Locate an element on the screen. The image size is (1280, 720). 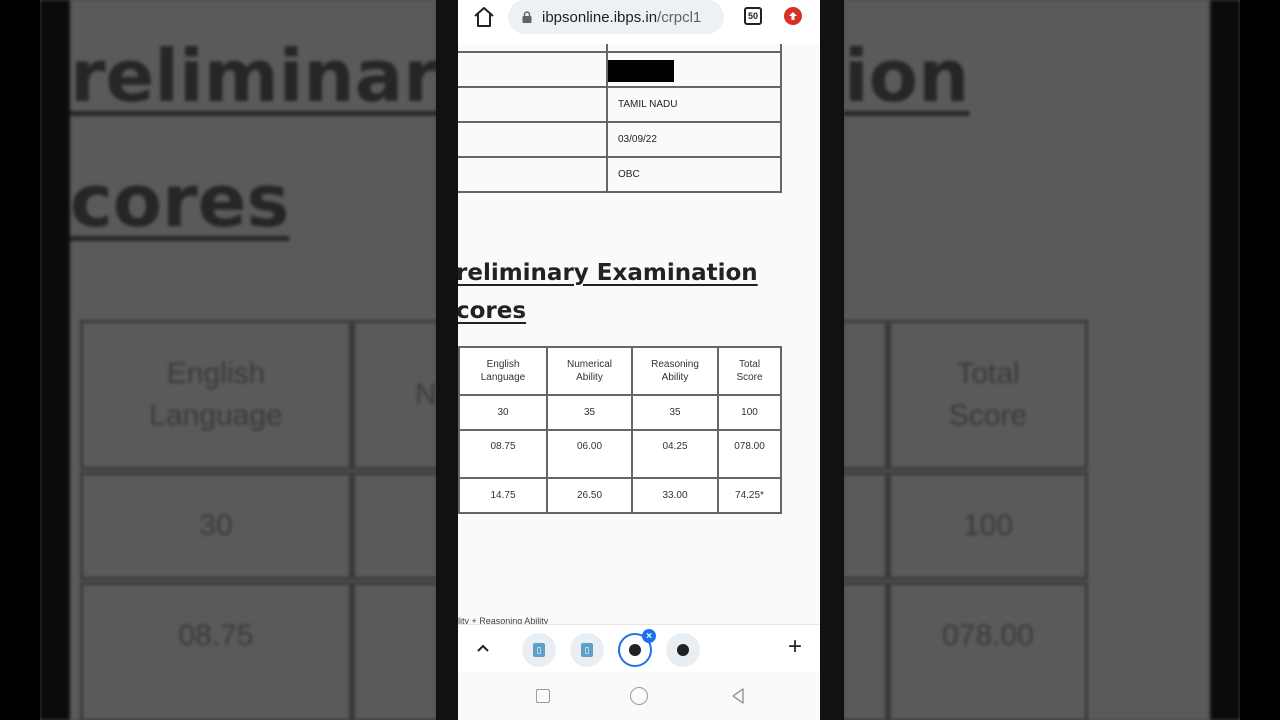
details-category-value: OBC is located at coordinates (694, 174).